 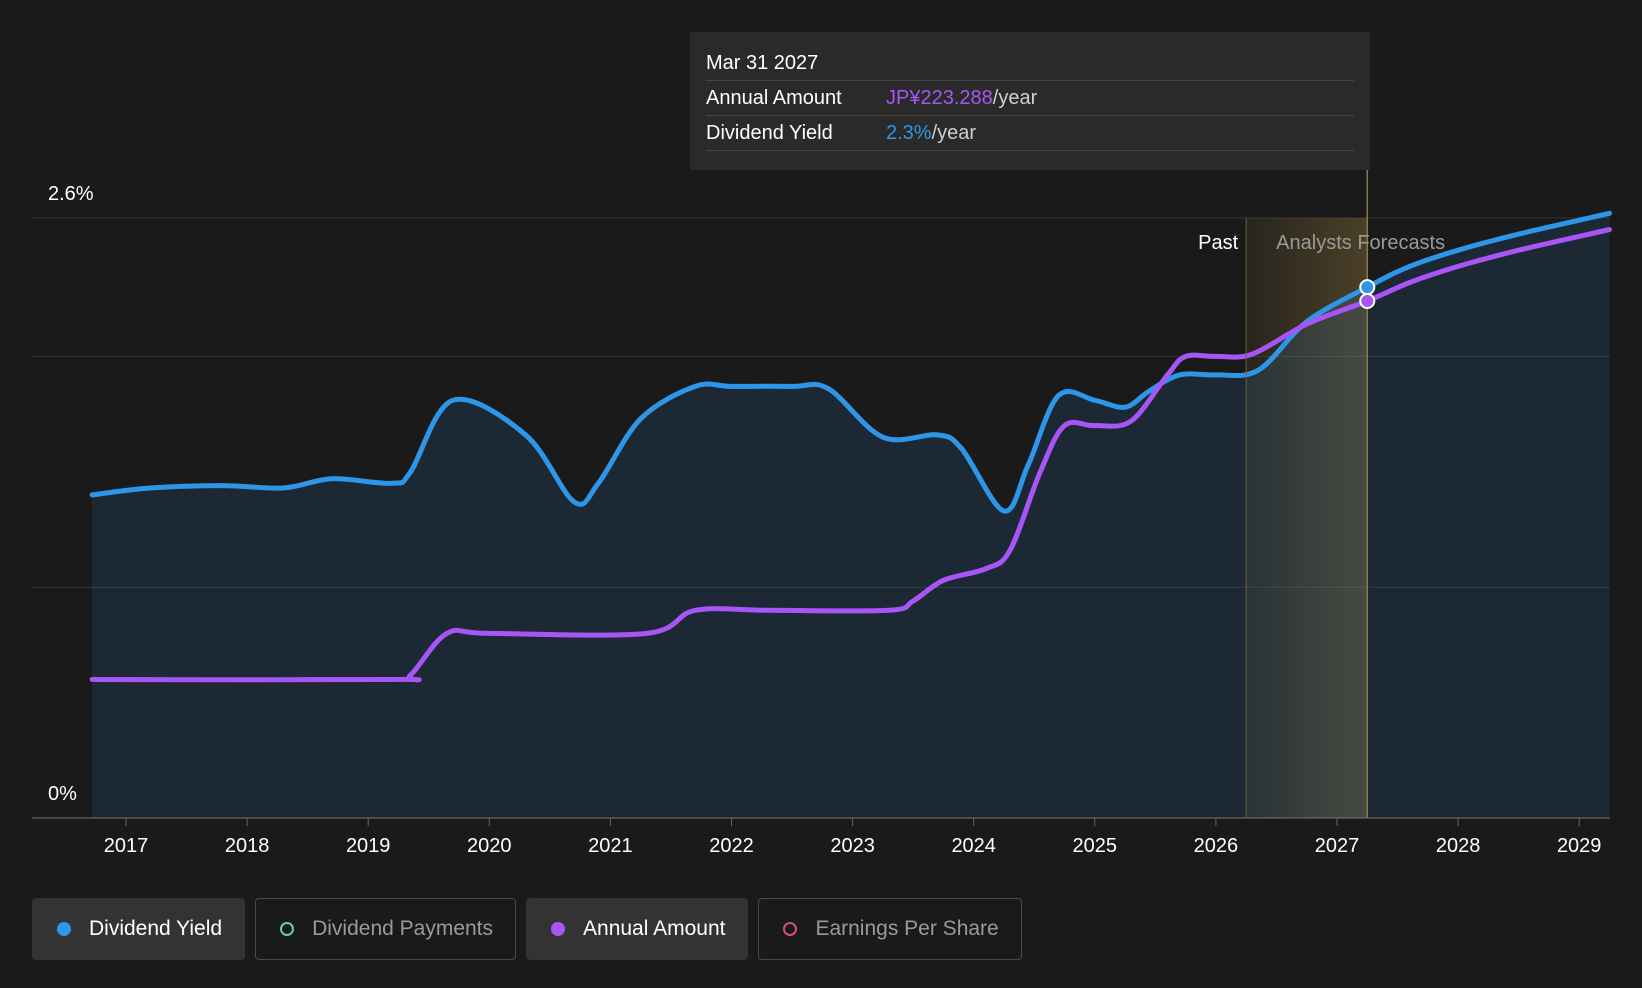 I want to click on legend-annual-amount-button: Annual Amount, so click(x=637, y=929).